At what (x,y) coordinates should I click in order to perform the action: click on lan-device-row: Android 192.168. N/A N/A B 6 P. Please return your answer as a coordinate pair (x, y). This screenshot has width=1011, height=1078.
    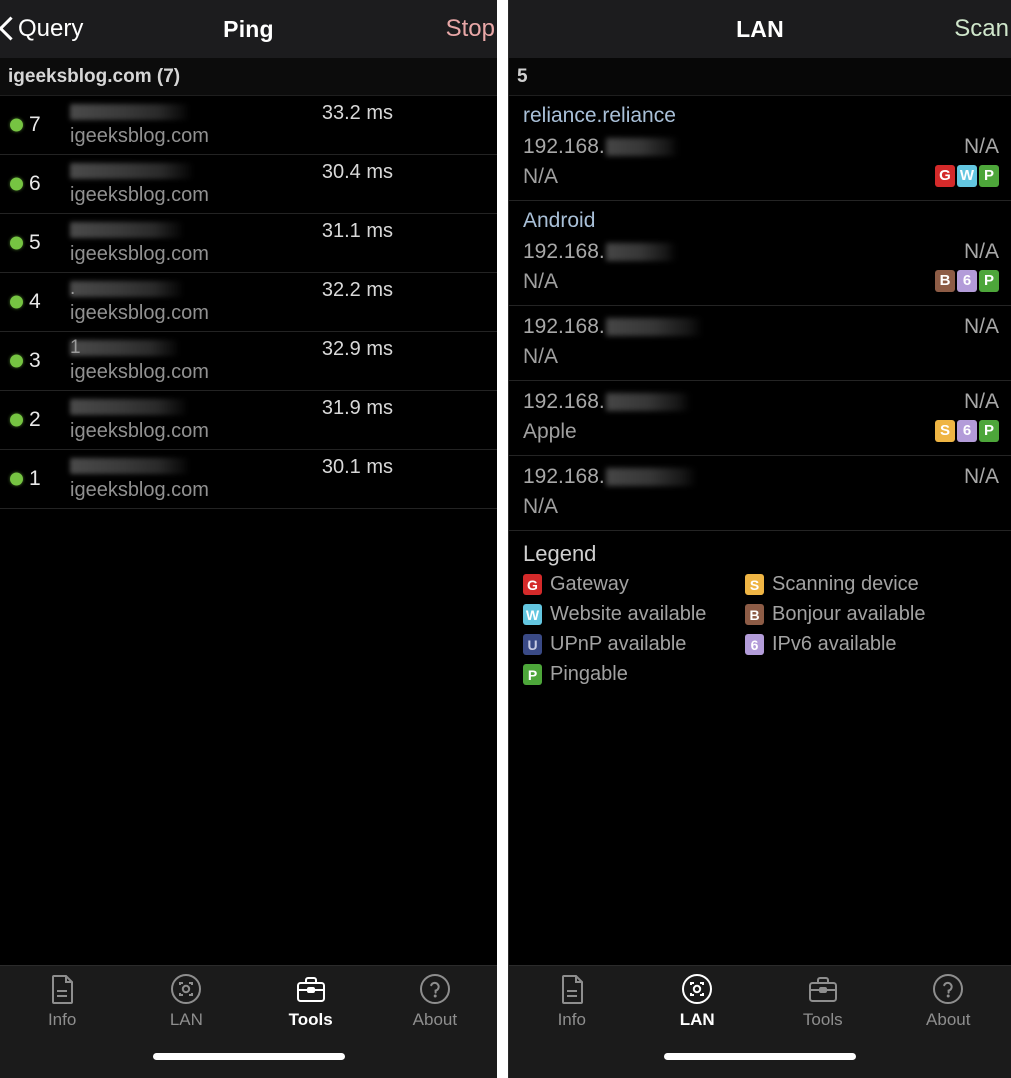
    Looking at the image, I should click on (760, 253).